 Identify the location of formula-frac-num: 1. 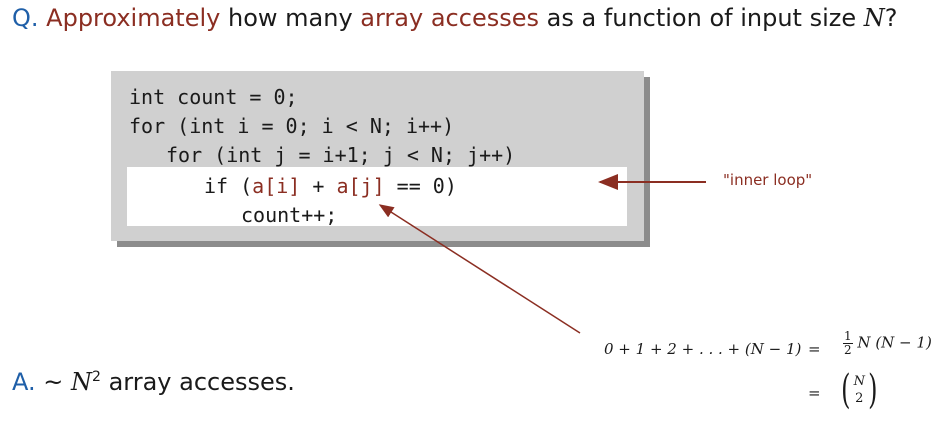
(848, 336).